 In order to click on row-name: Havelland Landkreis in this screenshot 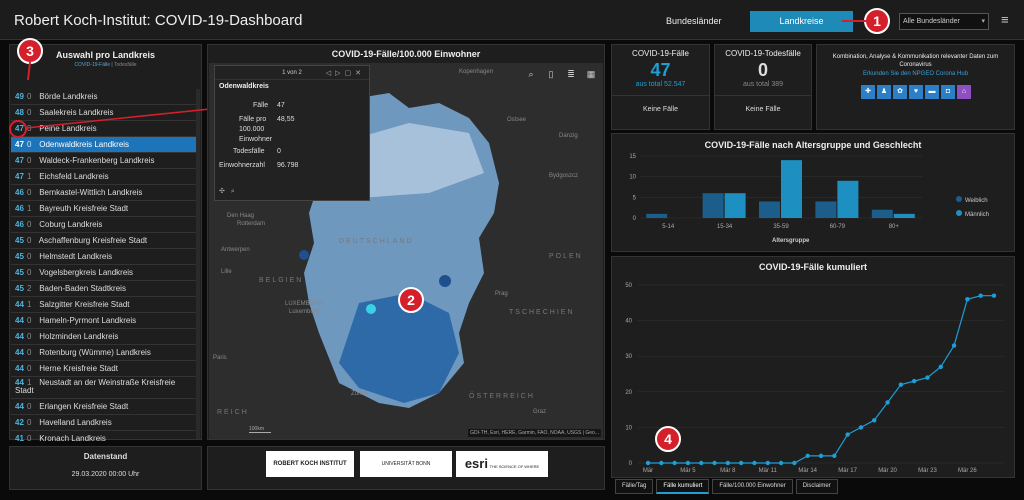, I will do `click(74, 422)`.